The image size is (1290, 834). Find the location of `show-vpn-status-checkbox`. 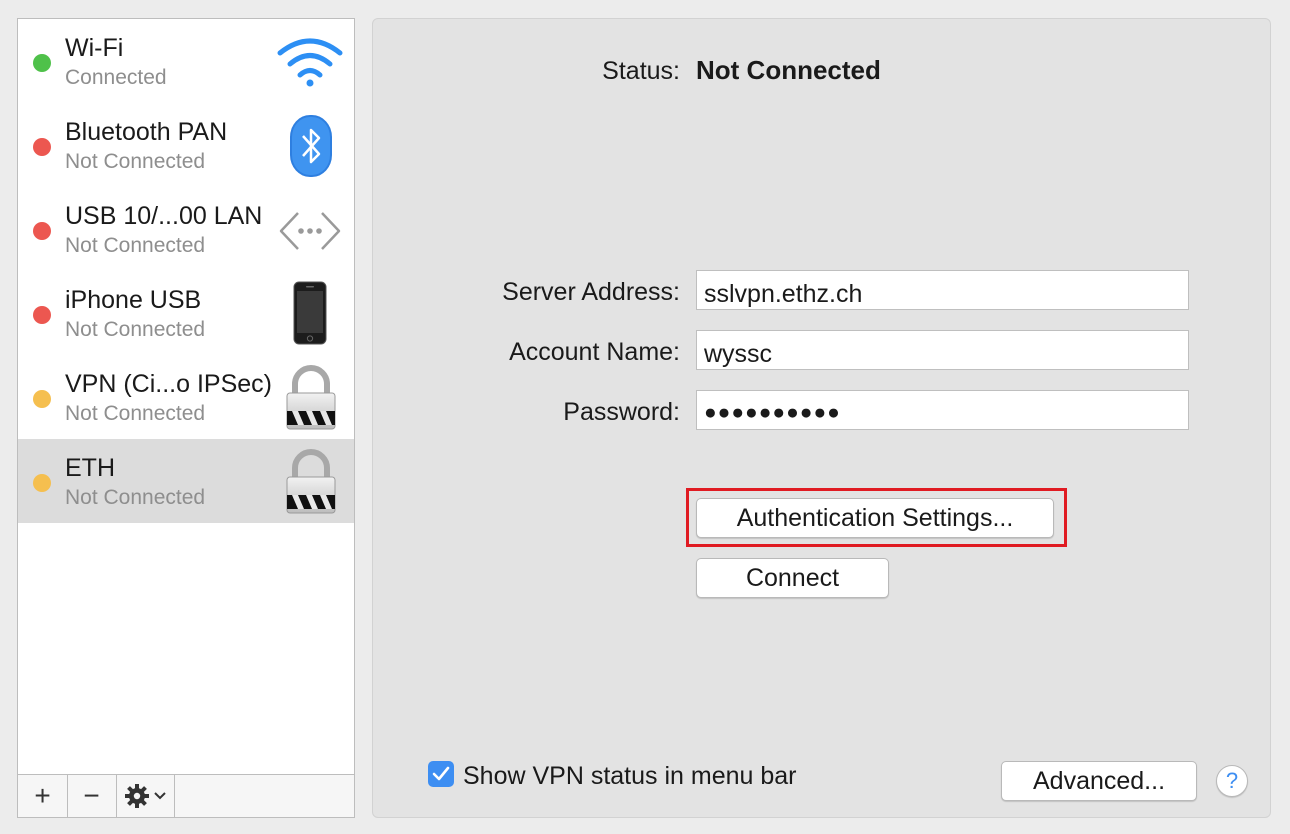

show-vpn-status-checkbox is located at coordinates (441, 774).